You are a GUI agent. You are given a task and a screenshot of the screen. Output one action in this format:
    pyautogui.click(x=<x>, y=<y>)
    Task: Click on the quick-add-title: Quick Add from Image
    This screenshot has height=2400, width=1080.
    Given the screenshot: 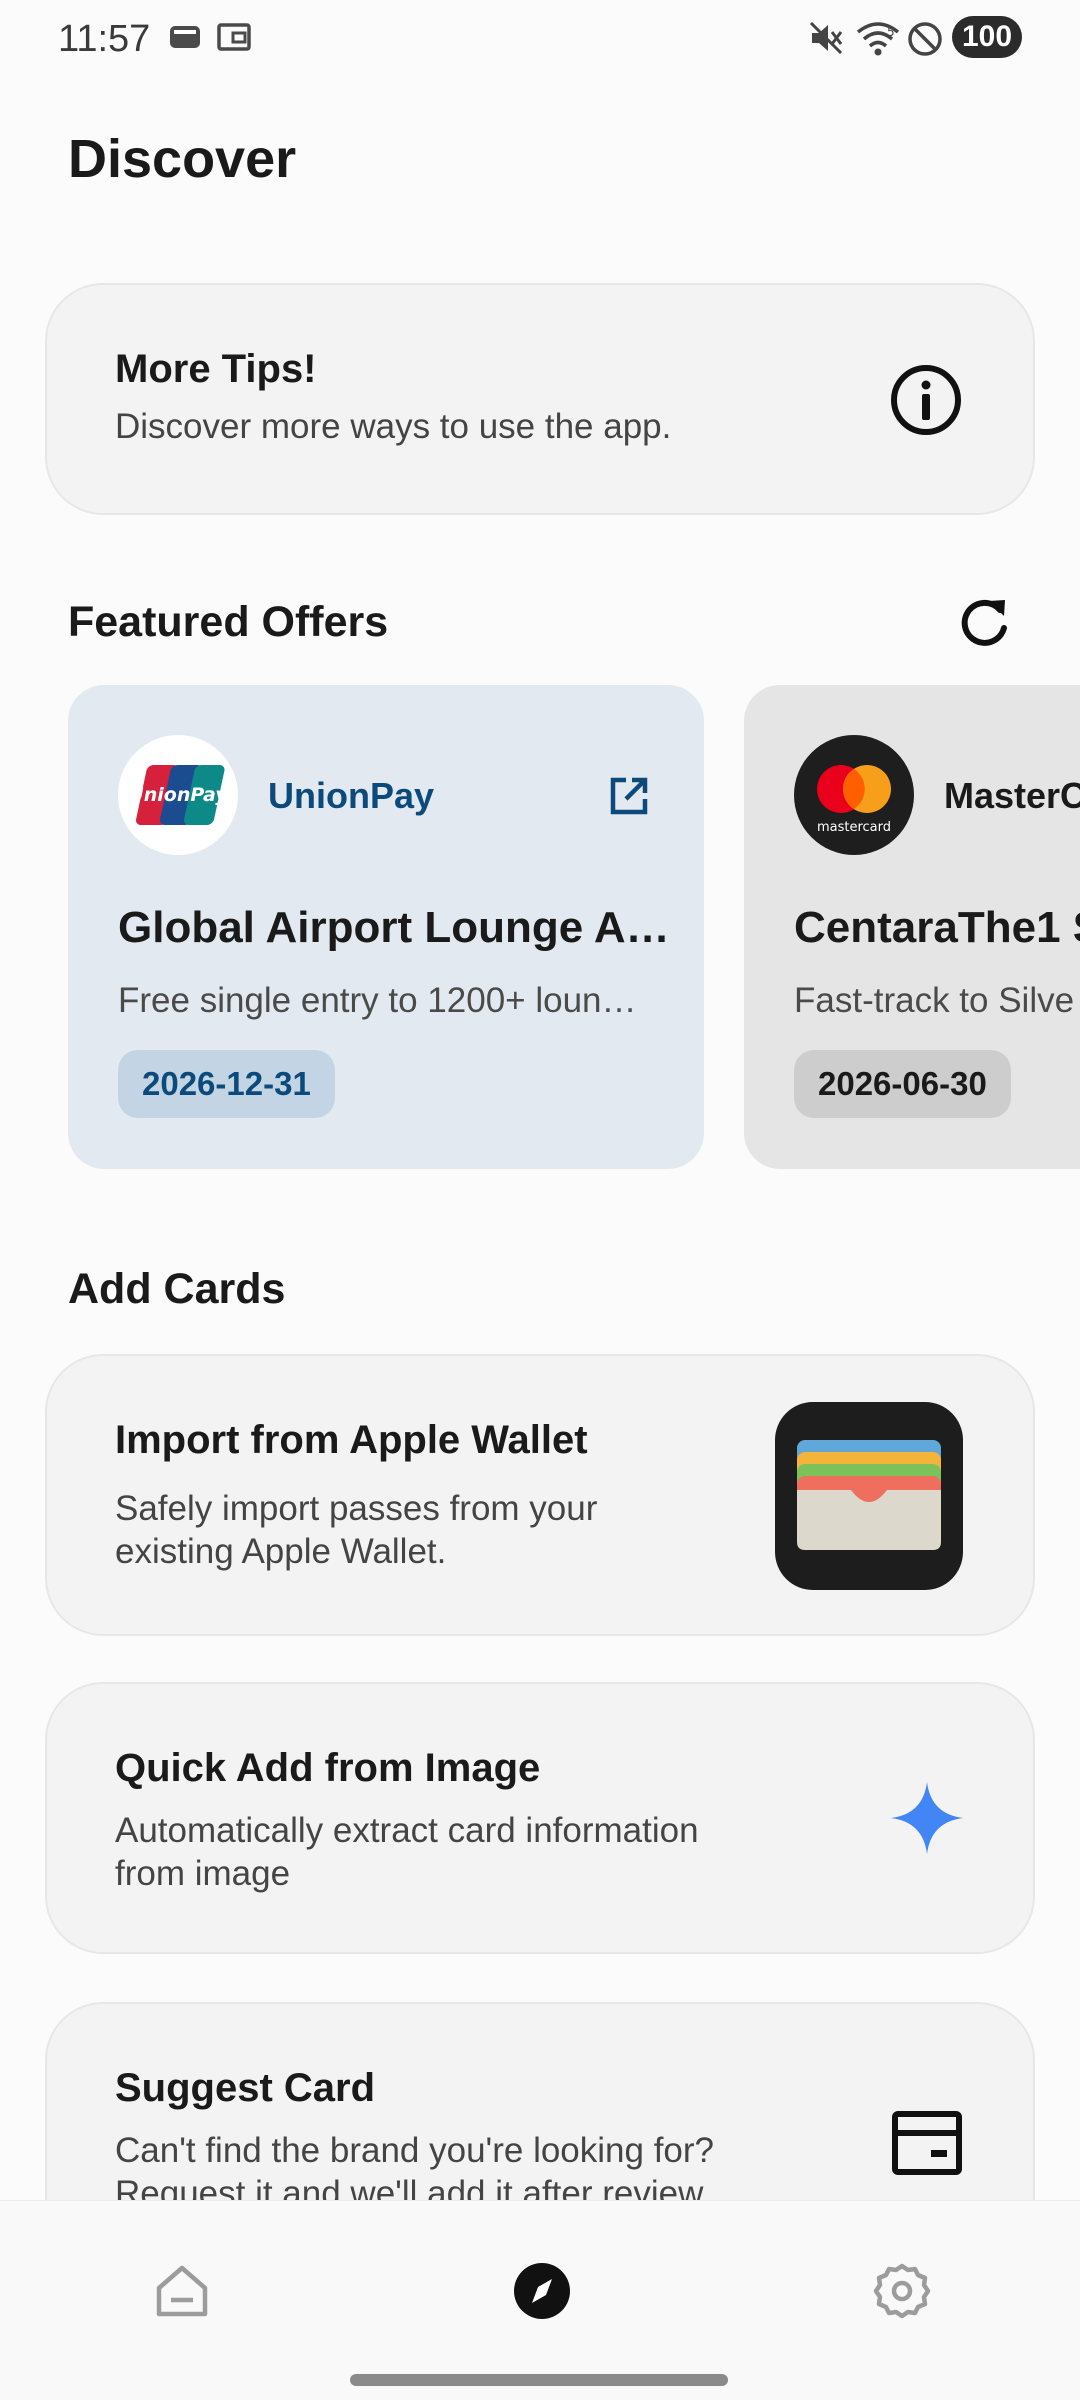 What is the action you would take?
    pyautogui.click(x=328, y=1768)
    